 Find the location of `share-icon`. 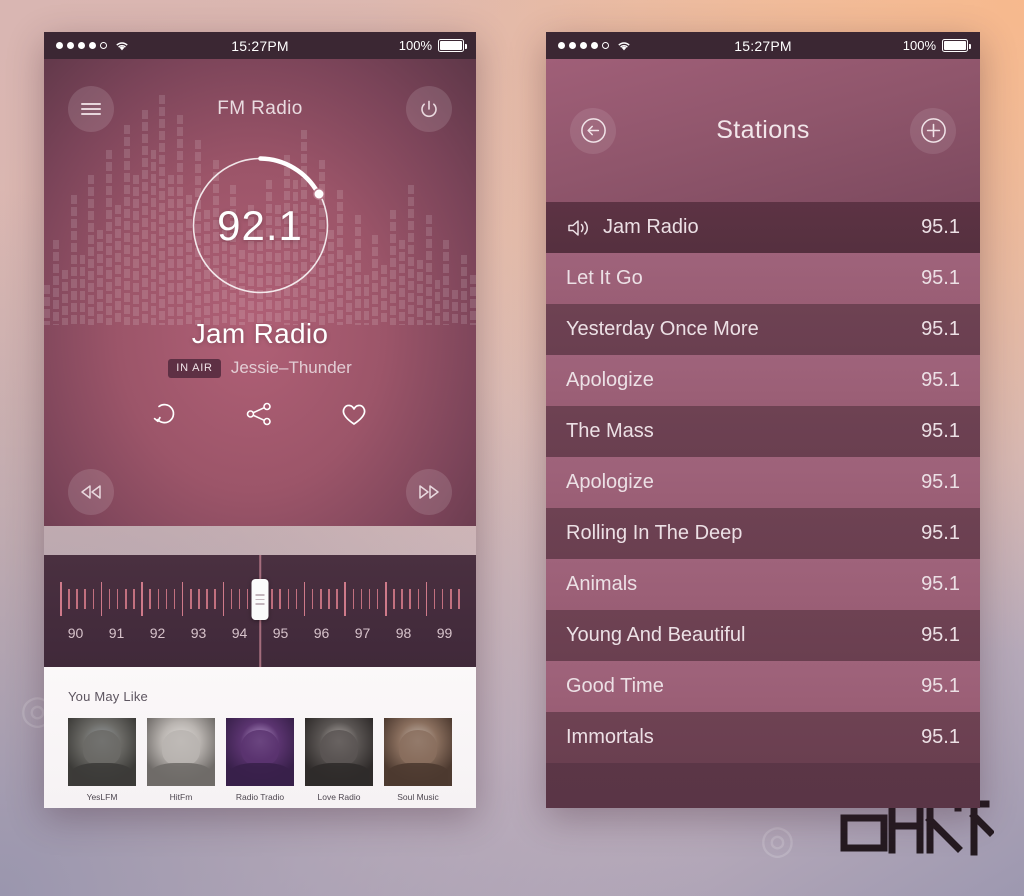

share-icon is located at coordinates (258, 414).